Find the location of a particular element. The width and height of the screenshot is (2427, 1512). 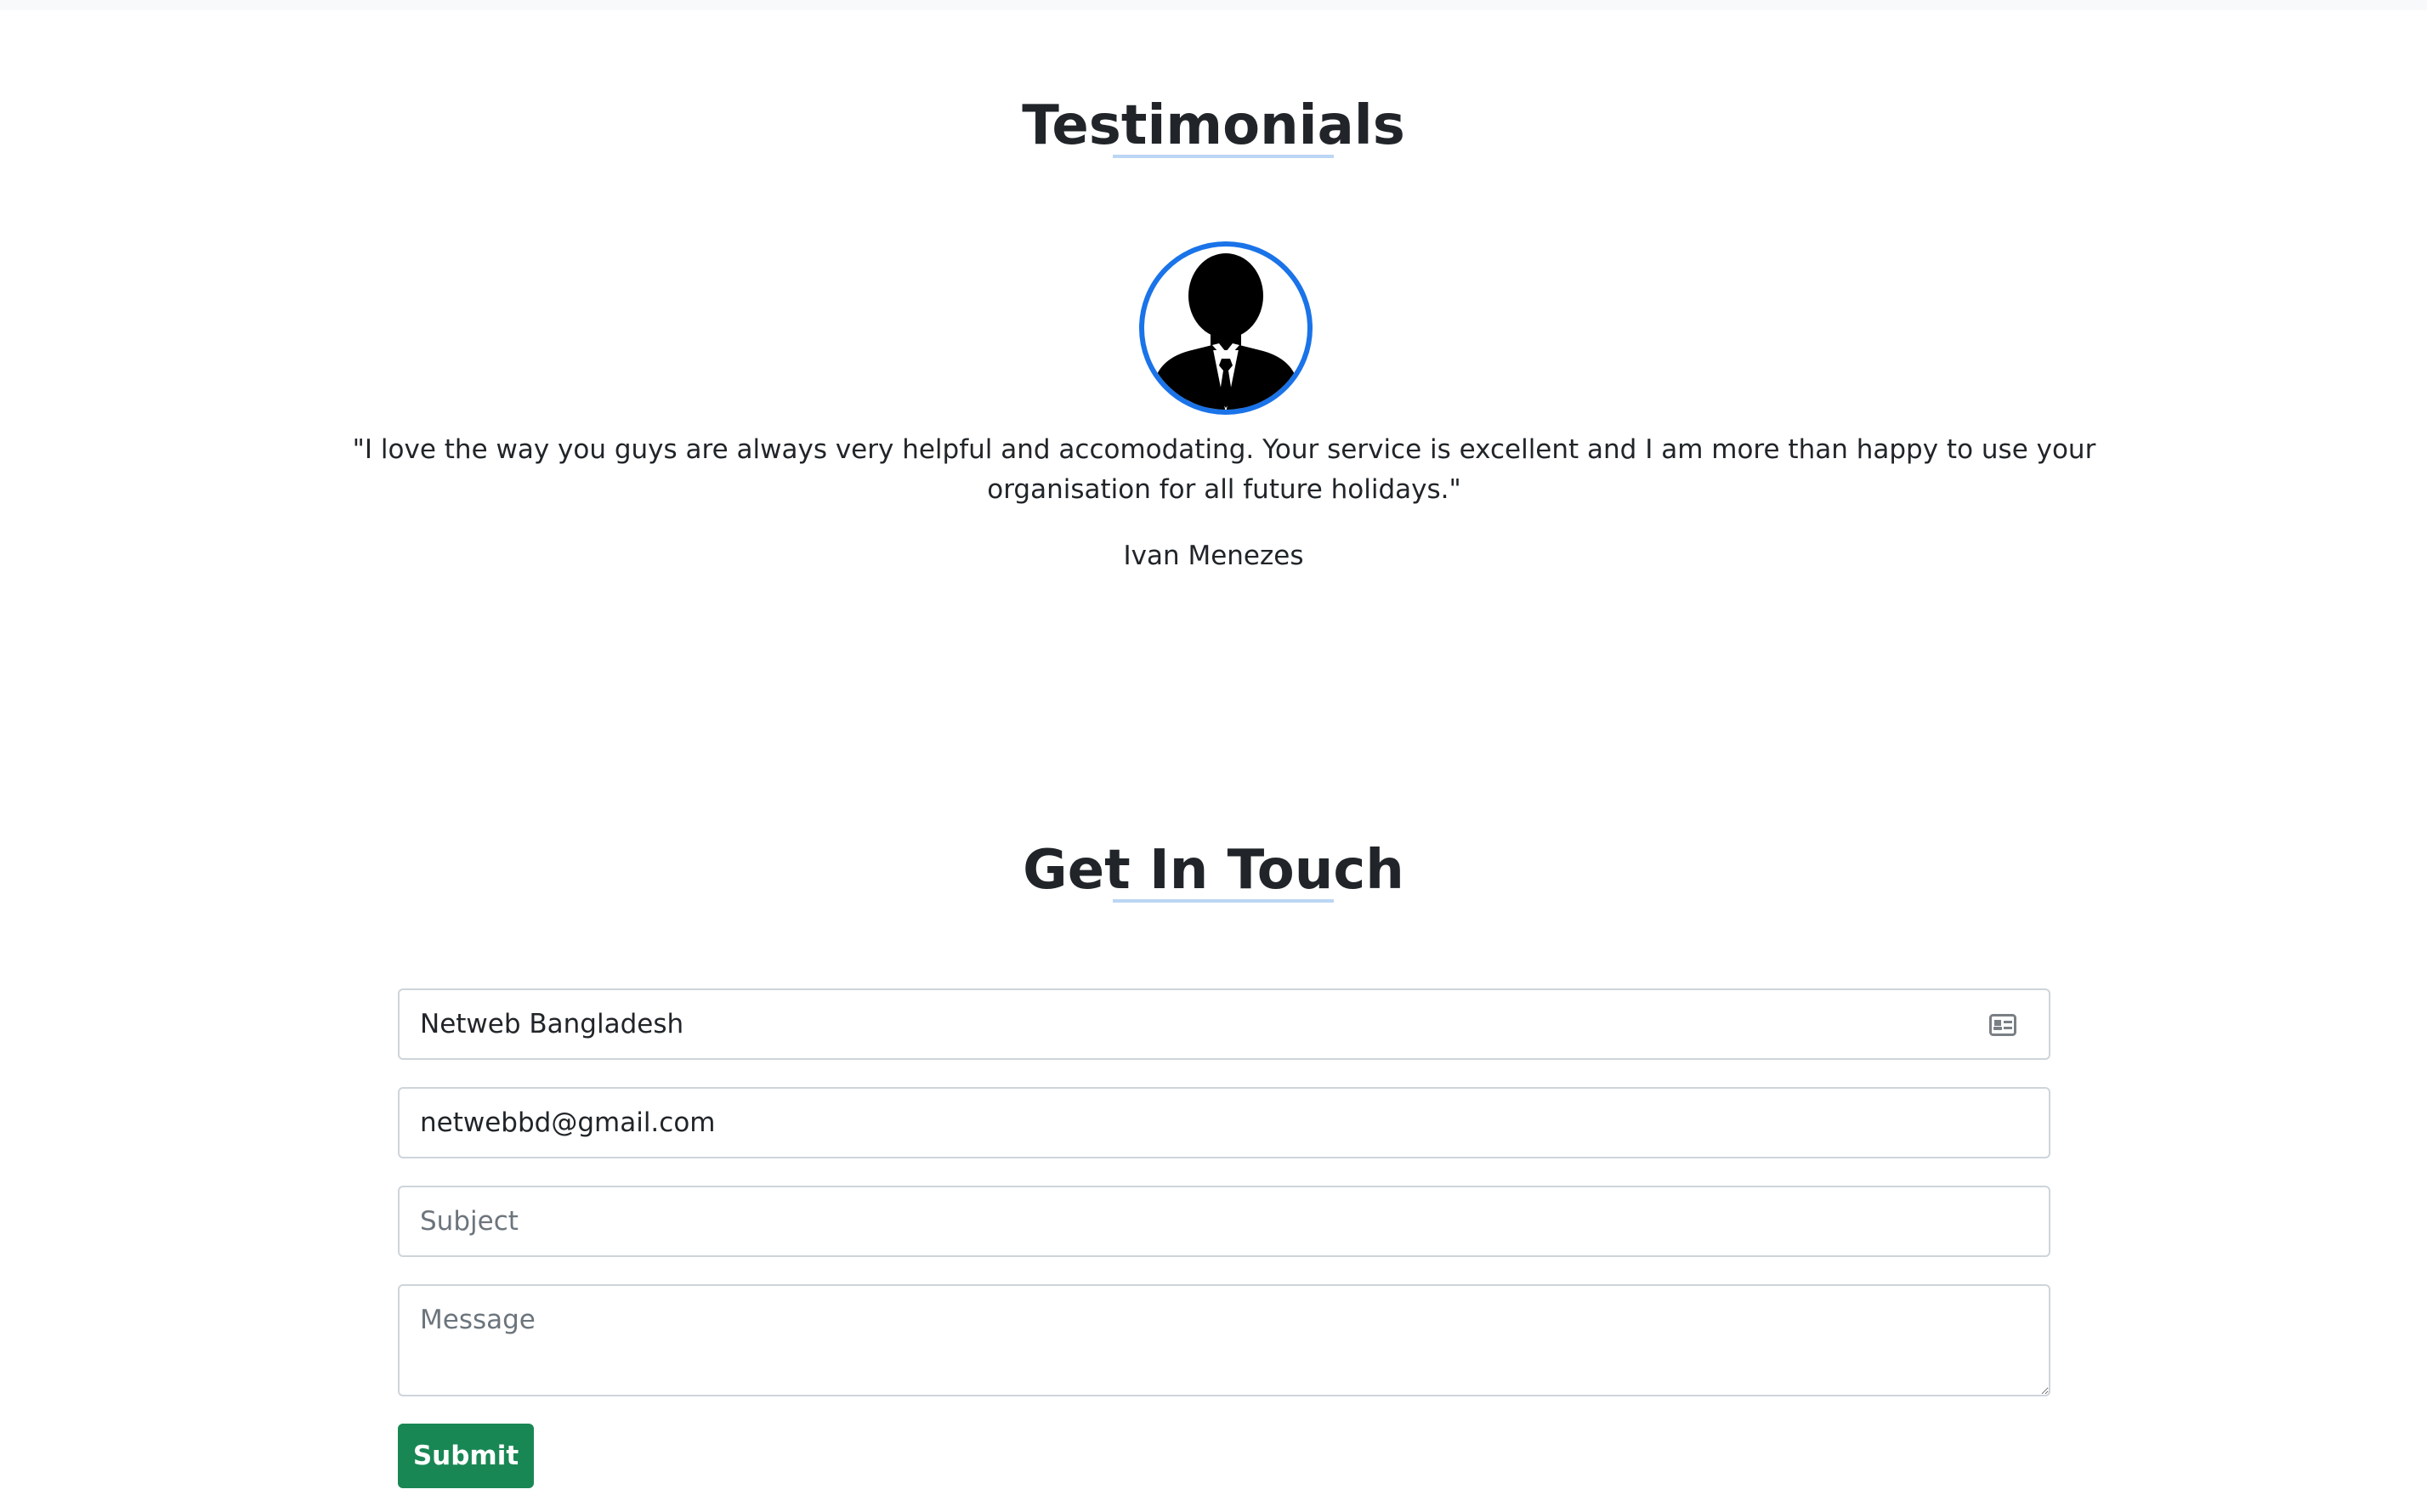

message-field-wrapper is located at coordinates (1224, 1340).